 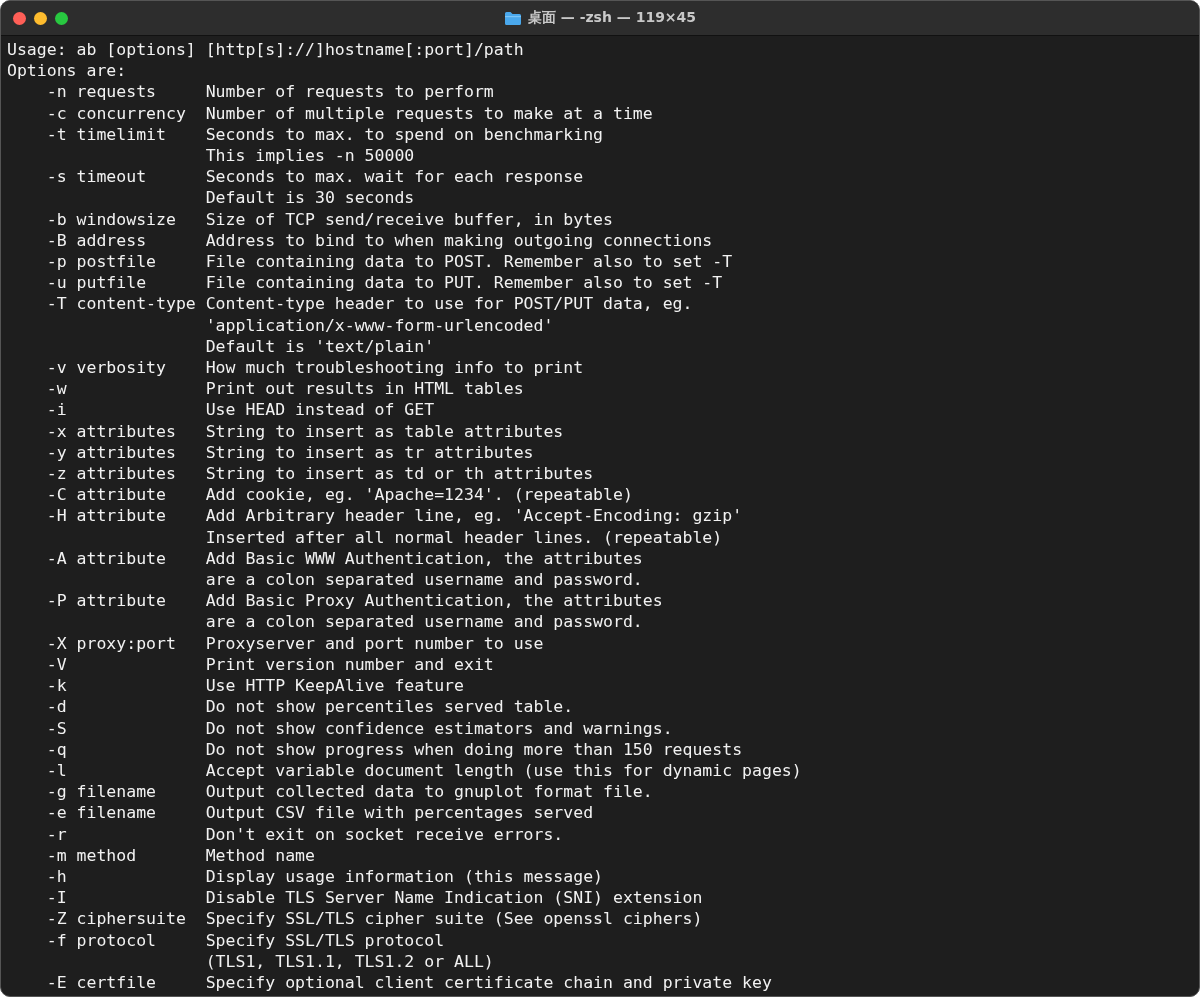 I want to click on terminal-line: -m method Method name, so click(x=180, y=855).